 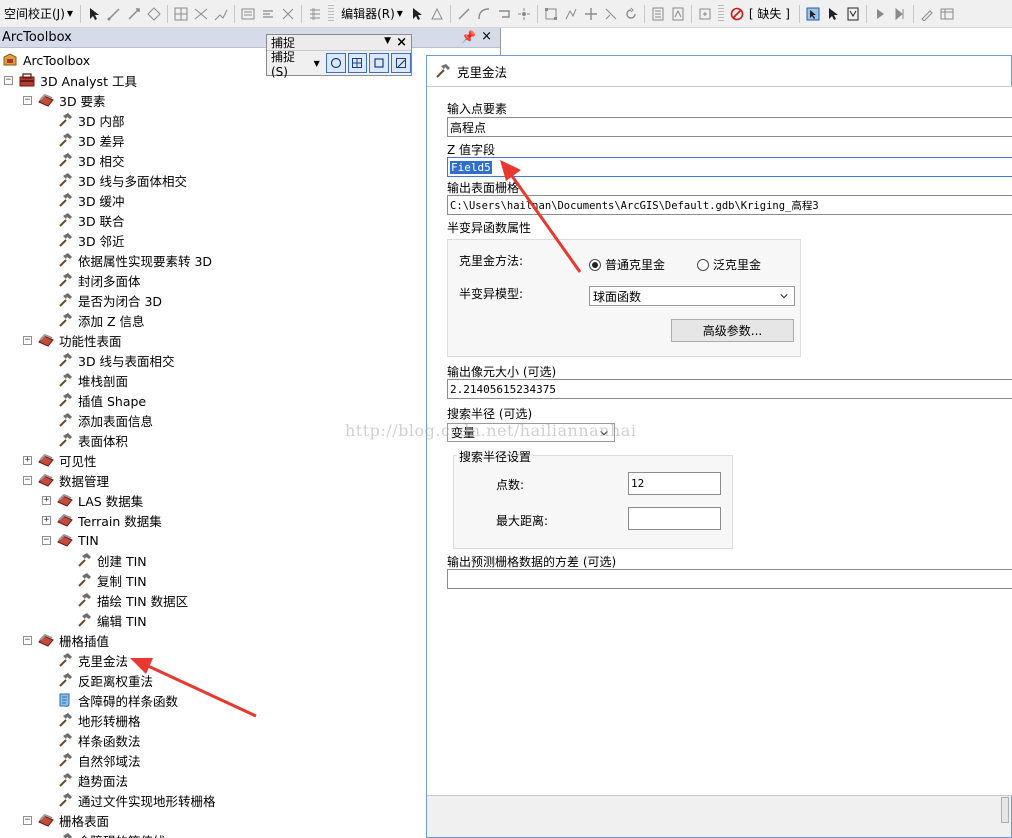 What do you see at coordinates (357, 63) in the screenshot?
I see `end-snapping-button` at bounding box center [357, 63].